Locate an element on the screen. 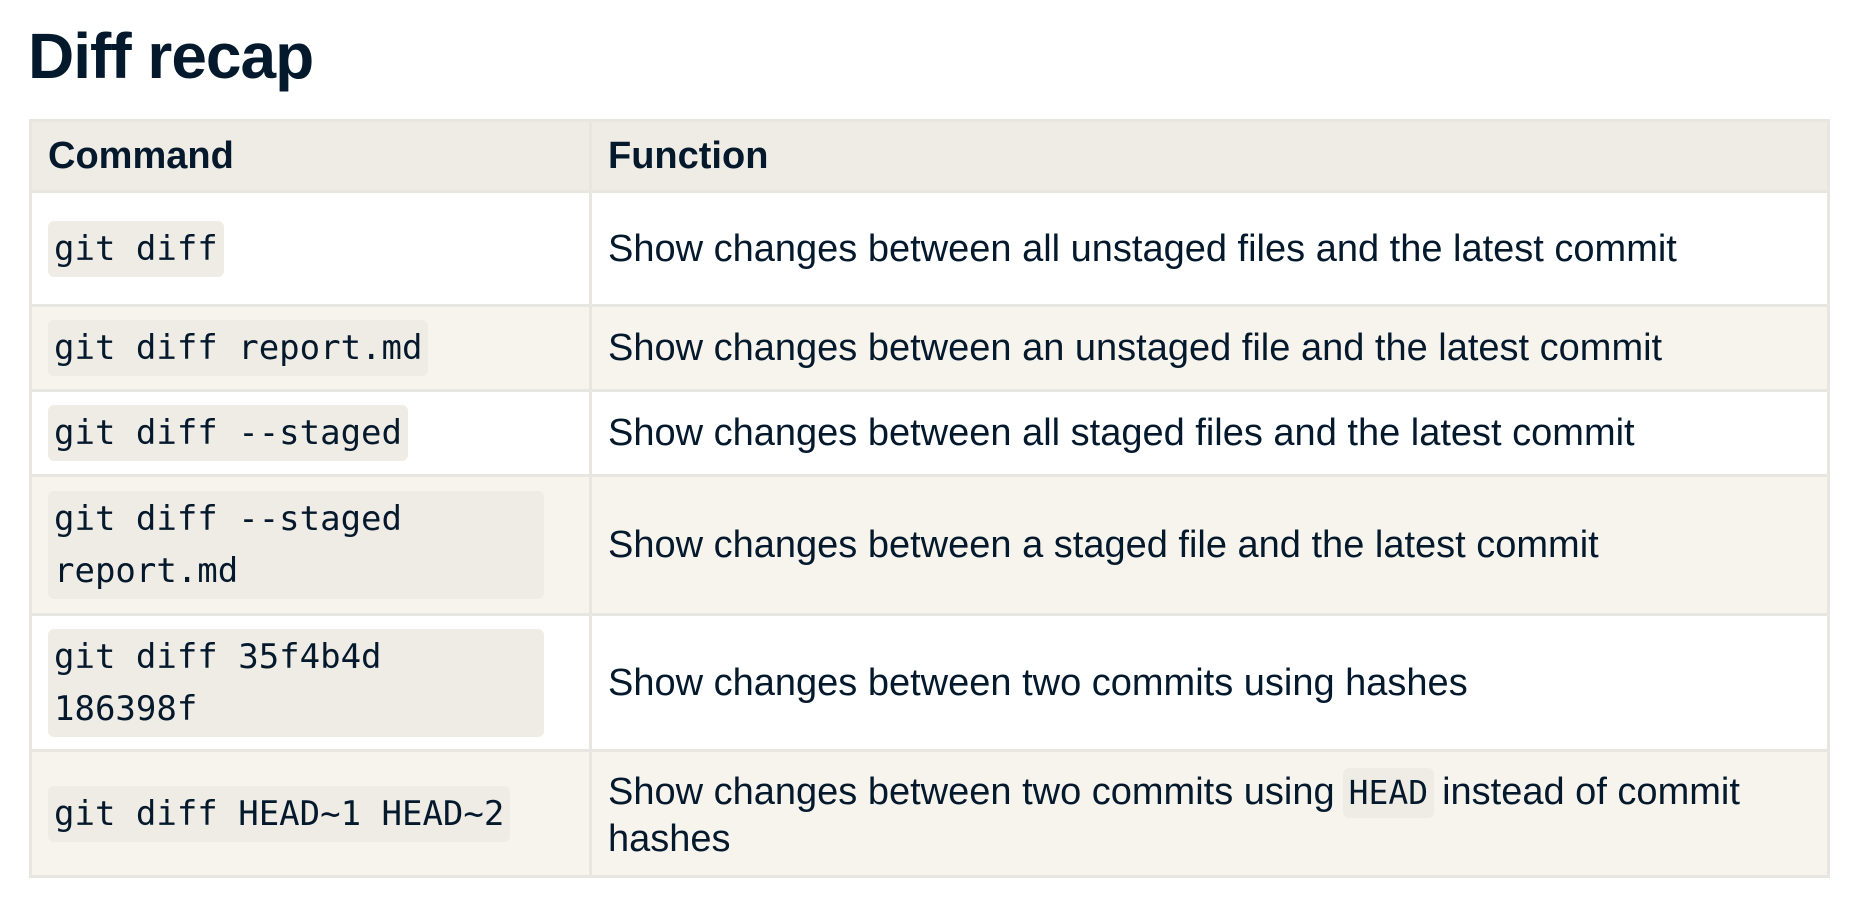 The height and width of the screenshot is (914, 1856). table-header-row: Command Function is located at coordinates (929, 156).